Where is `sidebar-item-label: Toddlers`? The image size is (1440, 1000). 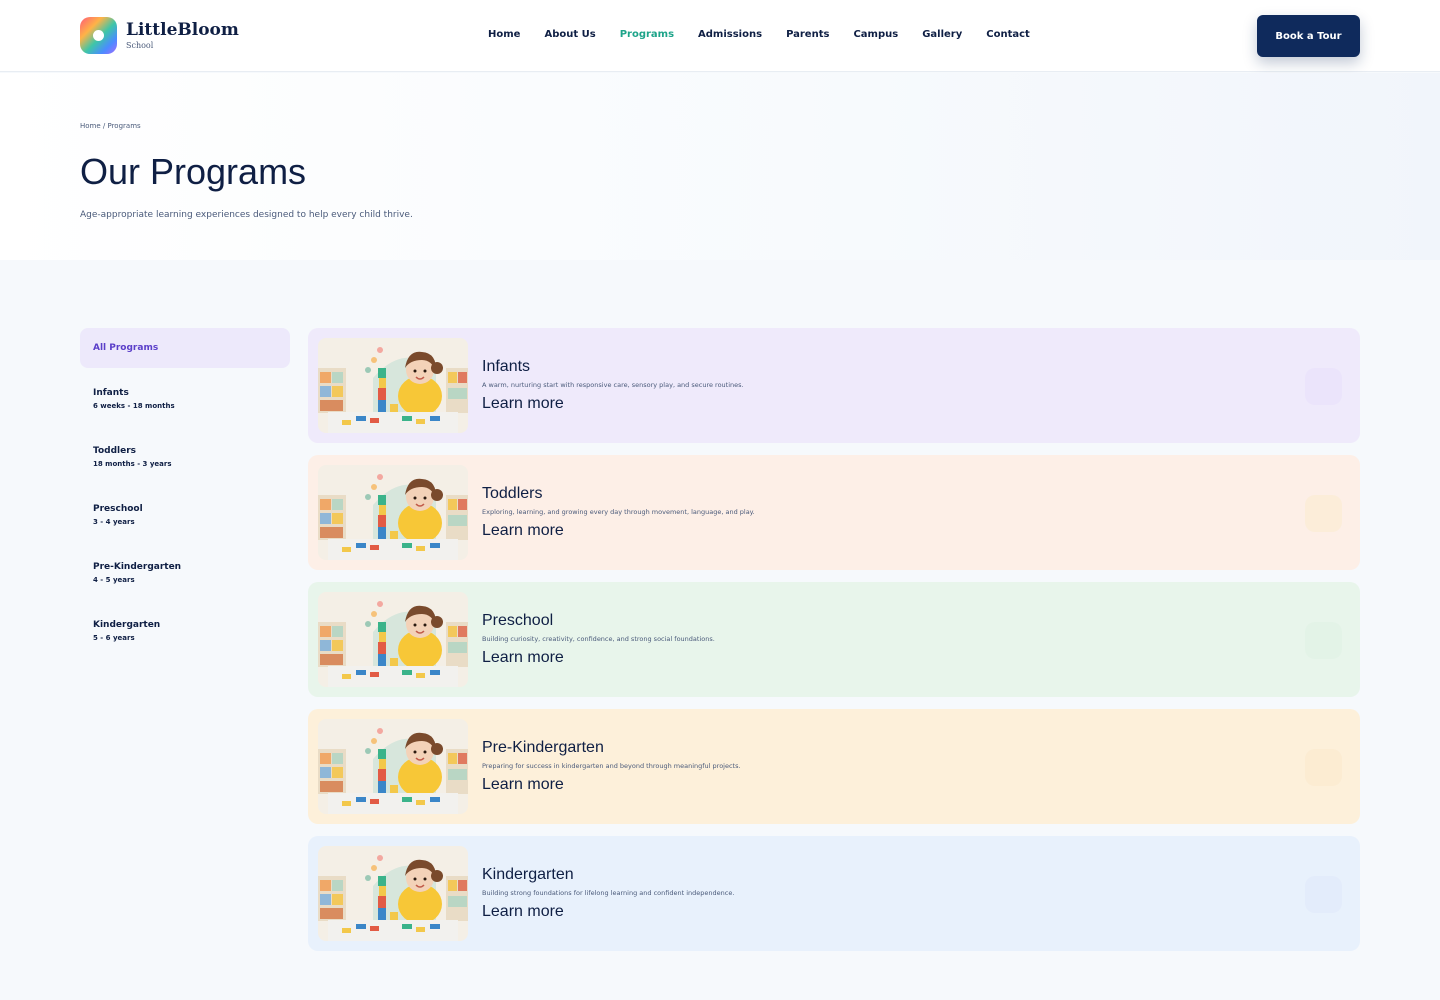
sidebar-item-label: Toddlers is located at coordinates (114, 451).